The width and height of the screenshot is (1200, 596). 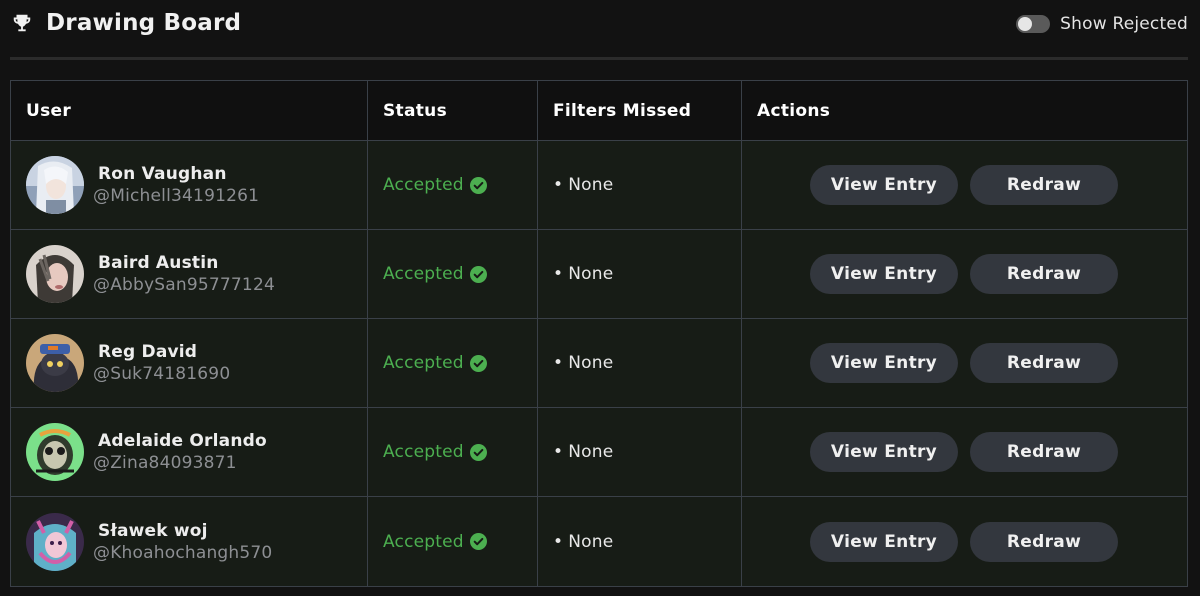 I want to click on user-cell: Sławek woj @Khoahochangh570, so click(x=189, y=541).